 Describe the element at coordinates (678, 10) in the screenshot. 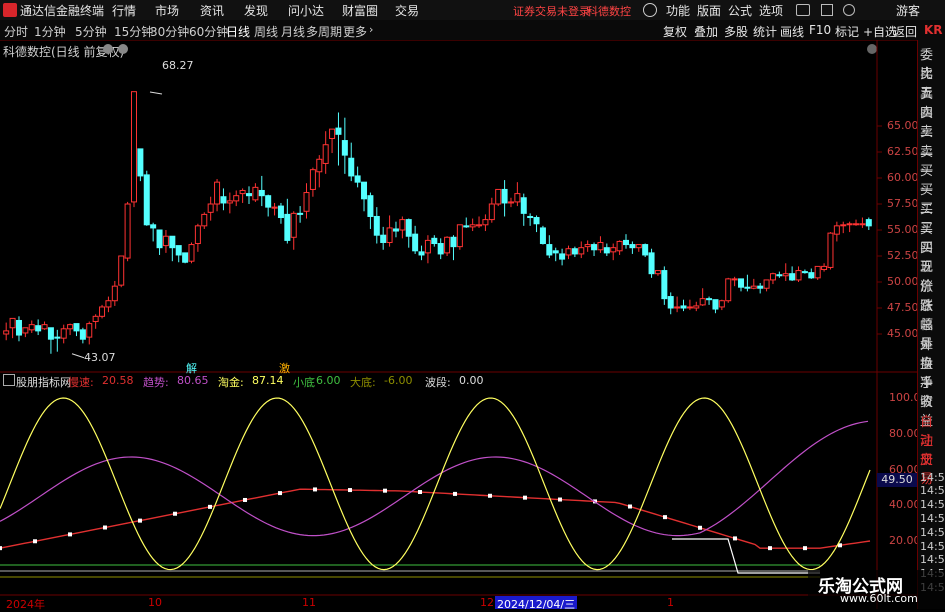

I see `menu-gongneng: 功能` at that location.